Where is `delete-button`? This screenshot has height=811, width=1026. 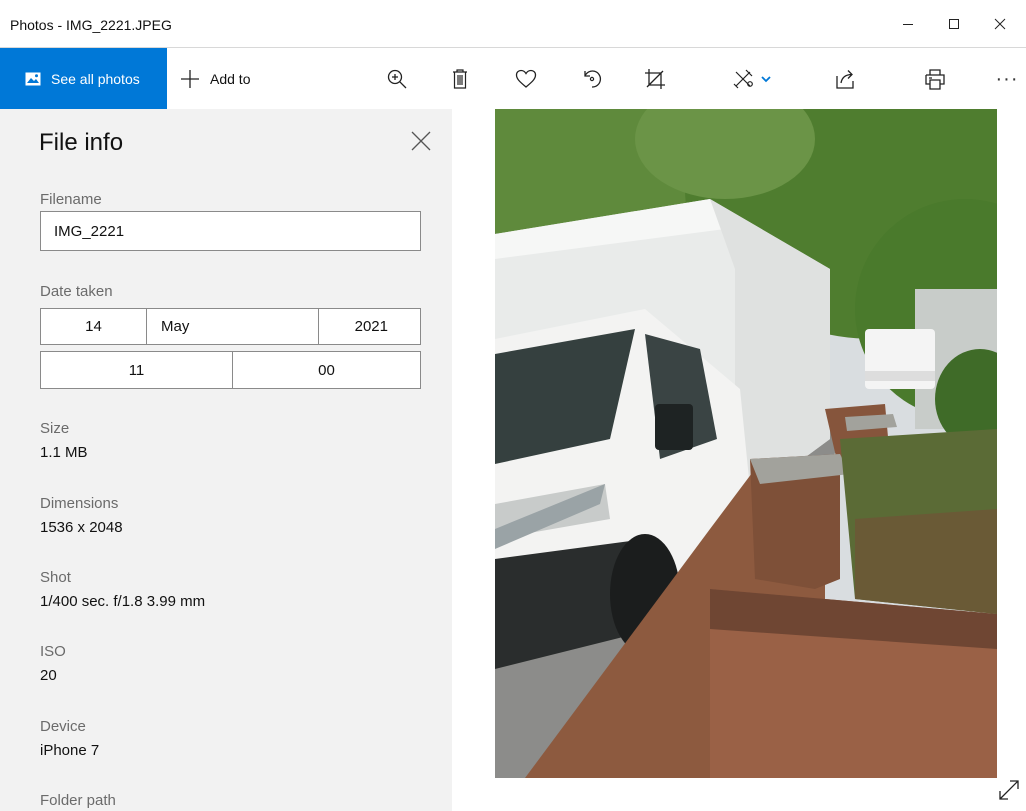 delete-button is located at coordinates (460, 79).